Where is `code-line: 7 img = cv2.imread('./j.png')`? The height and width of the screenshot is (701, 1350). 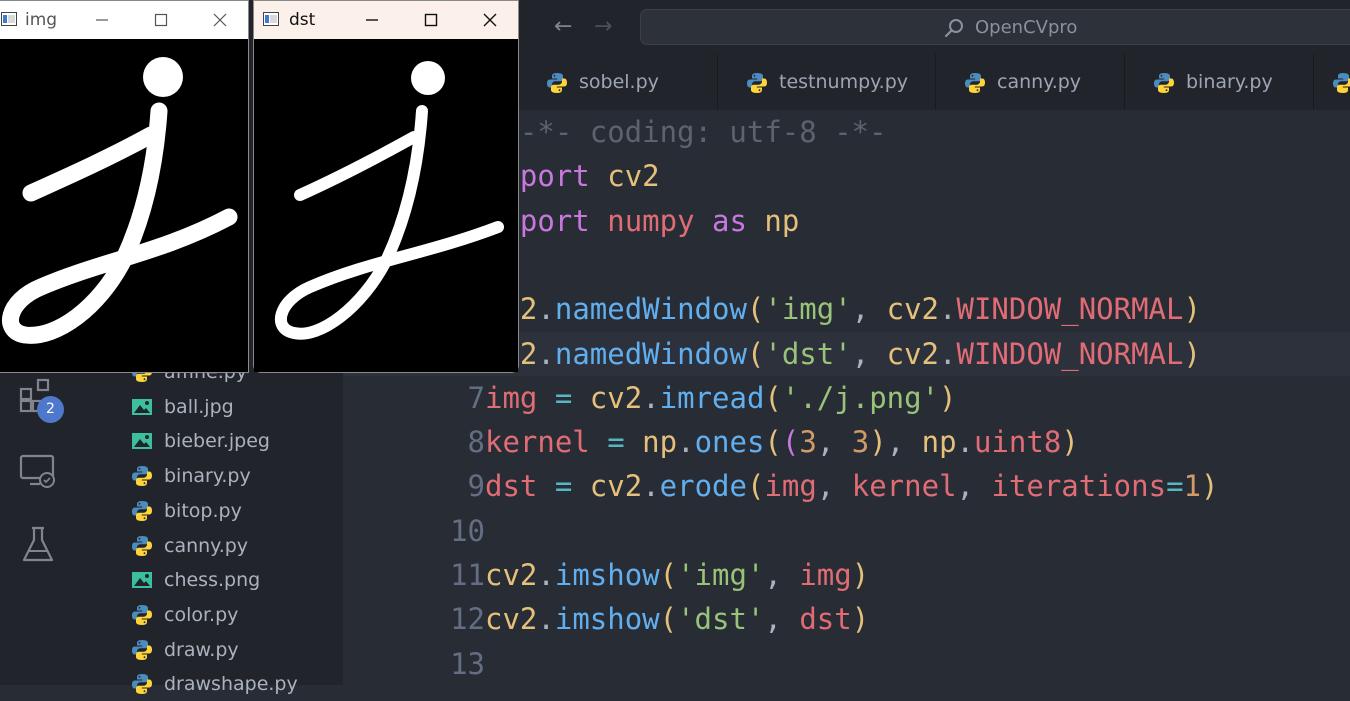
code-line: 7 img = cv2.imread('./j.png') is located at coordinates (846, 398).